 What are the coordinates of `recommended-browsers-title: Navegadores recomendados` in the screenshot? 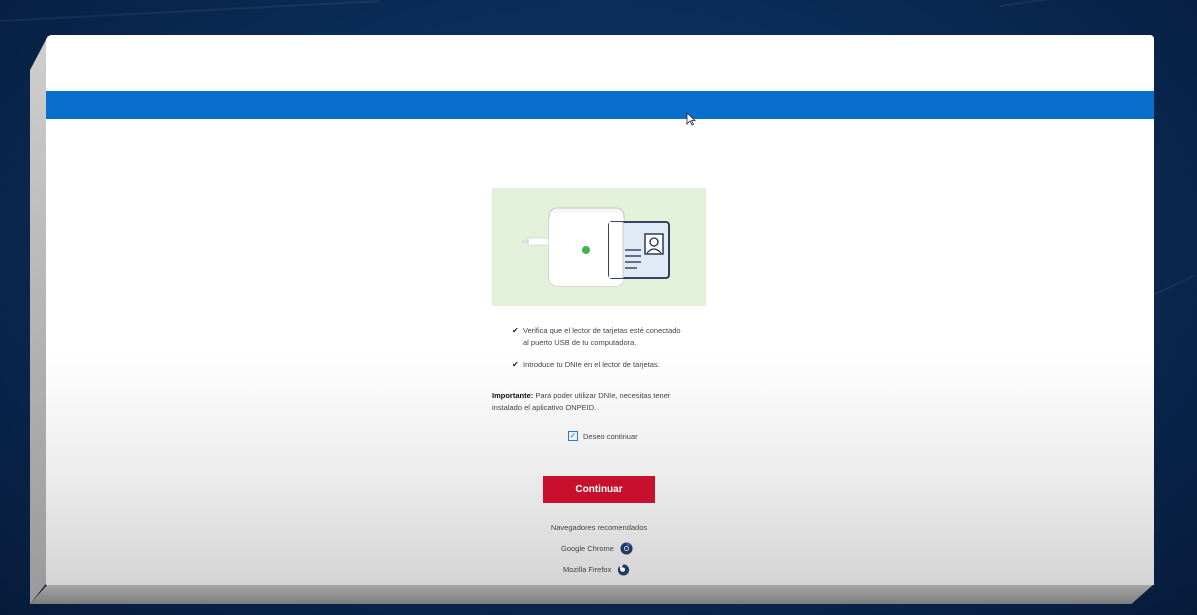 It's located at (599, 527).